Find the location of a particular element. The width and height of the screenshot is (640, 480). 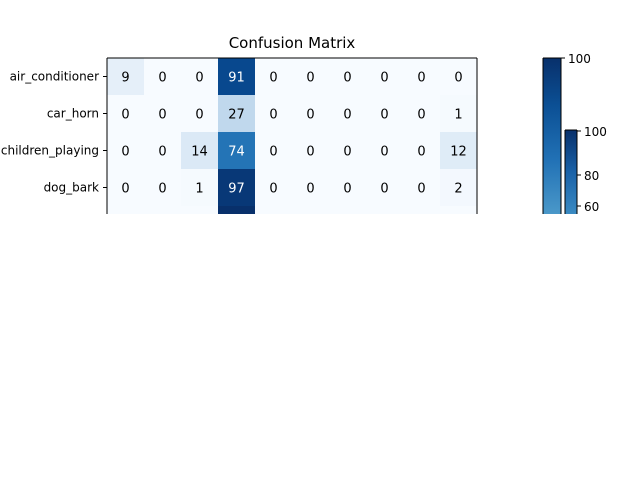

cell-value-label: 2 is located at coordinates (458, 189).